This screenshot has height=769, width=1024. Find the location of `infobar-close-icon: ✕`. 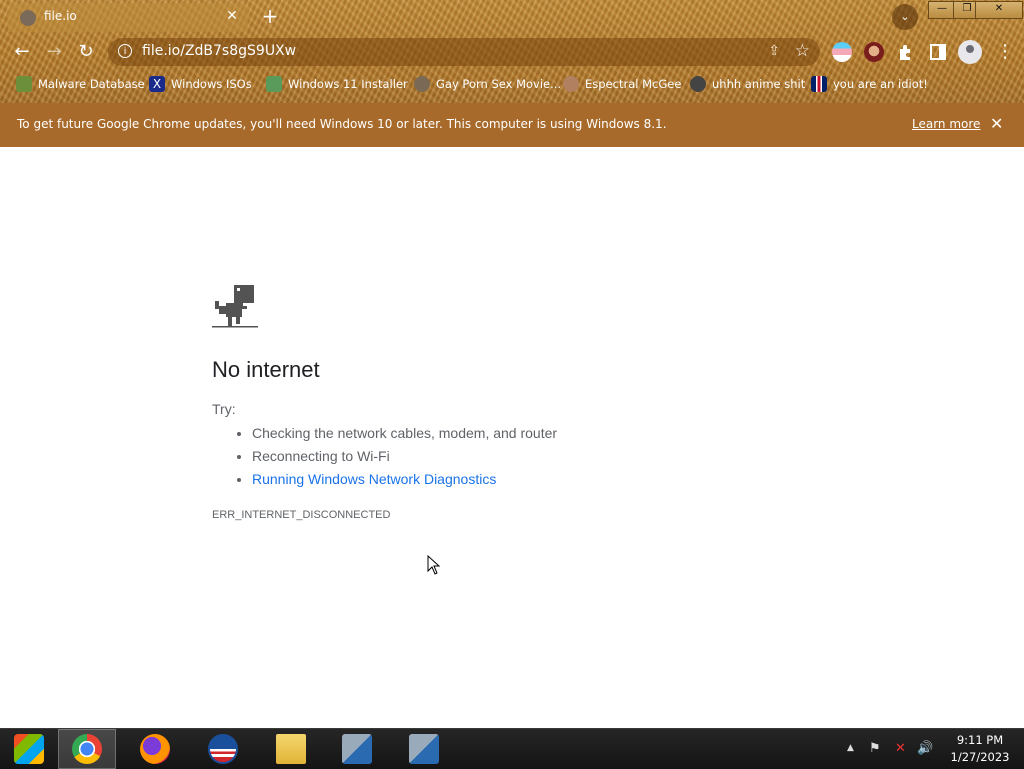

infobar-close-icon: ✕ is located at coordinates (996, 123).